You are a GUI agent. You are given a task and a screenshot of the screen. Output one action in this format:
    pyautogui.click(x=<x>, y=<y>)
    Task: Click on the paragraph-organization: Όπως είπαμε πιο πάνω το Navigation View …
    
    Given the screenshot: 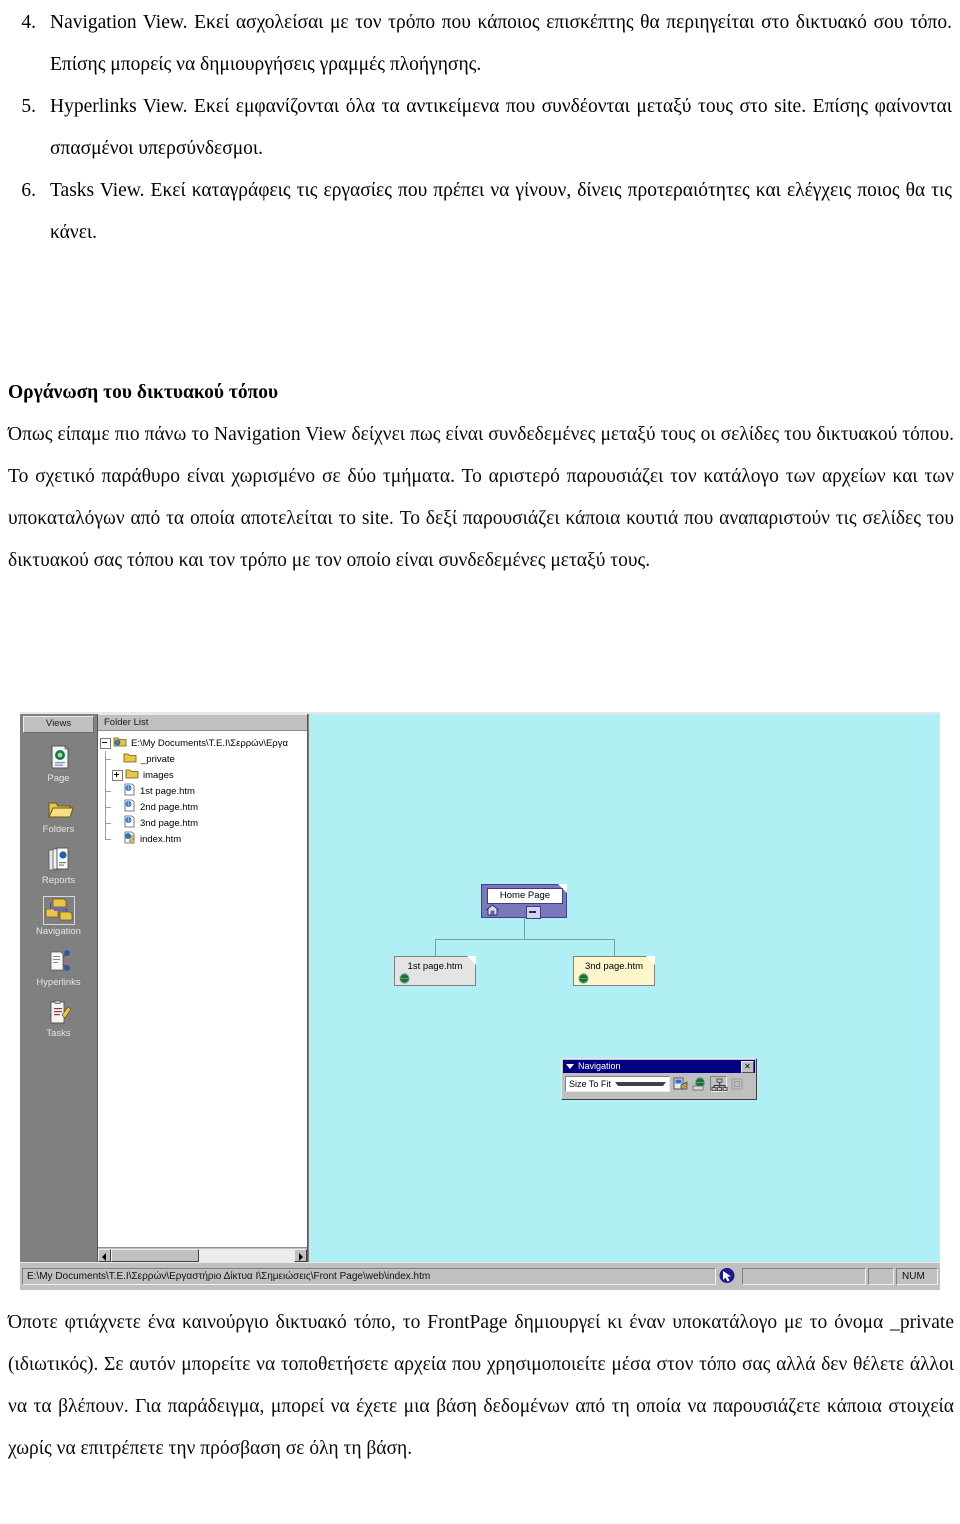 What is the action you would take?
    pyautogui.click(x=481, y=497)
    